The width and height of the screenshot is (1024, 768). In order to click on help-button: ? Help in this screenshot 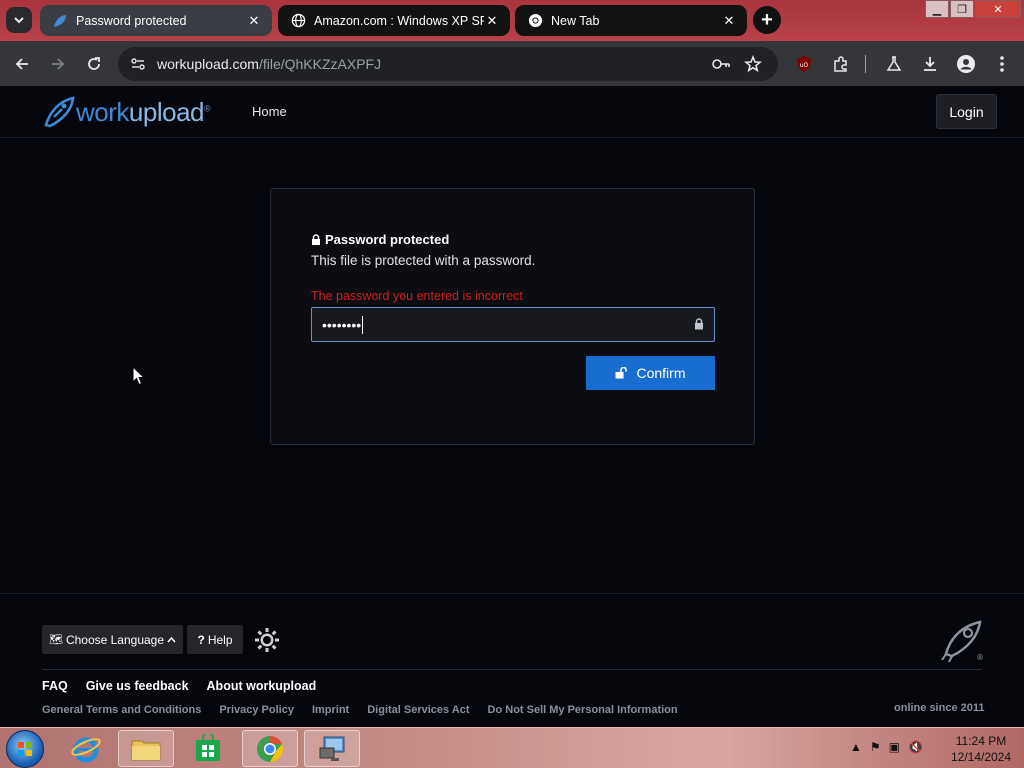, I will do `click(215, 639)`.